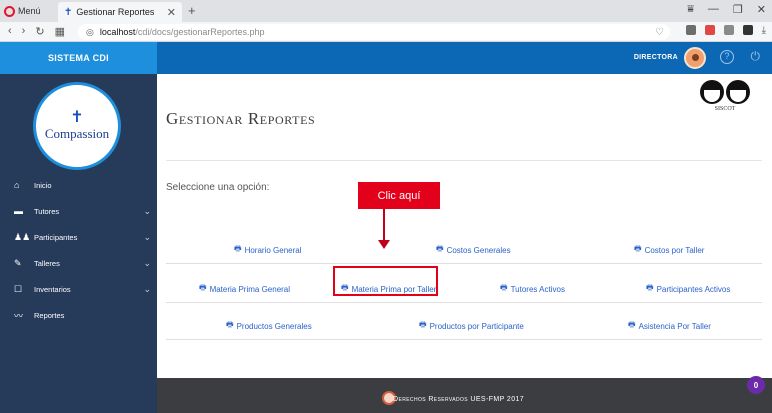  I want to click on footer: Derechos Reservados UES-FMP 2017, so click(464, 395).